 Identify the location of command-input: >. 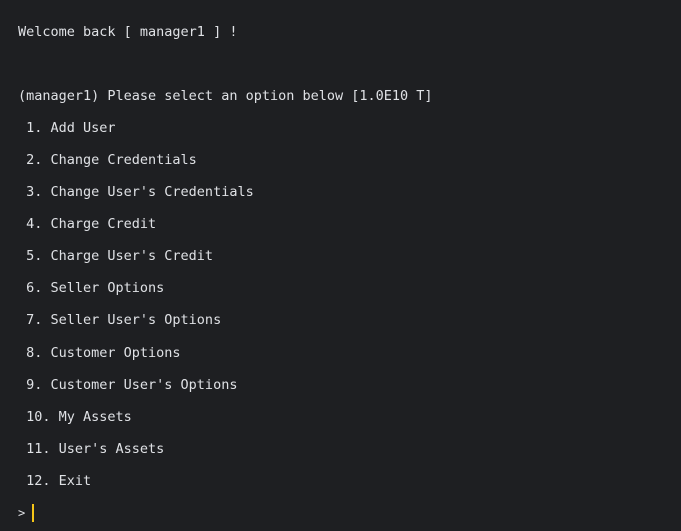
(26, 513).